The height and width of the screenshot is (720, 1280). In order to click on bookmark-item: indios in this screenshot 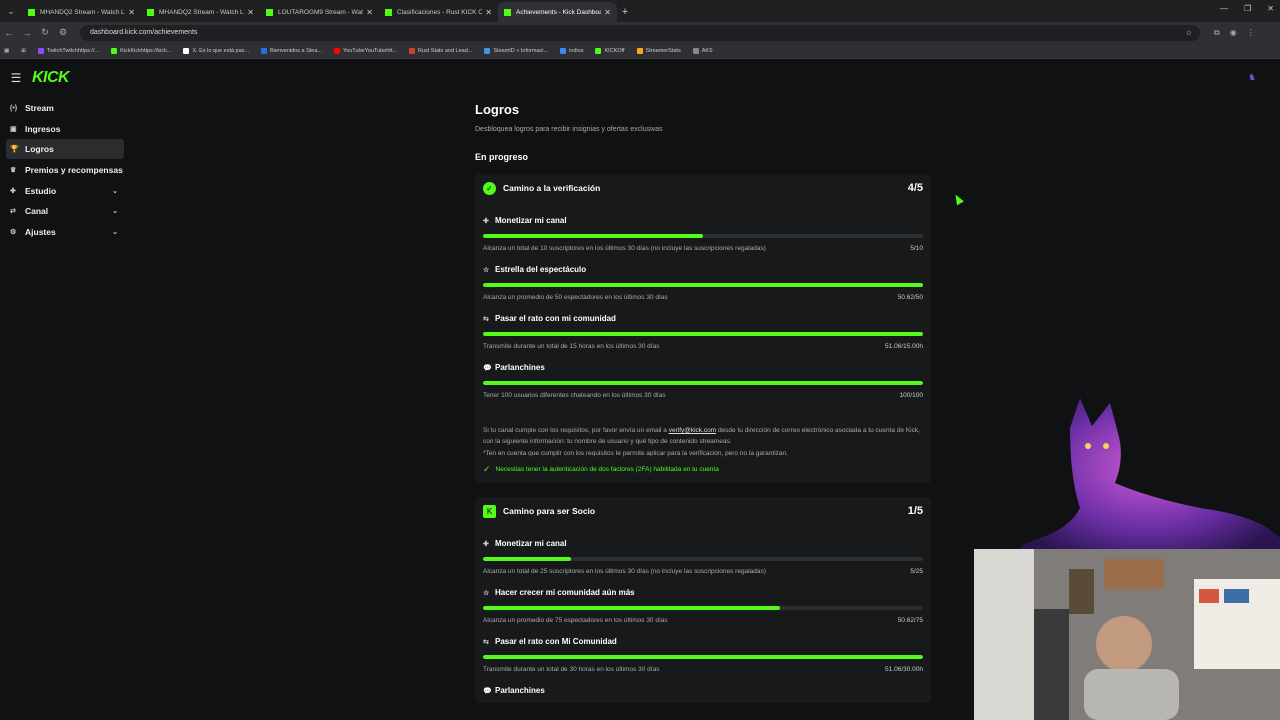, I will do `click(572, 50)`.